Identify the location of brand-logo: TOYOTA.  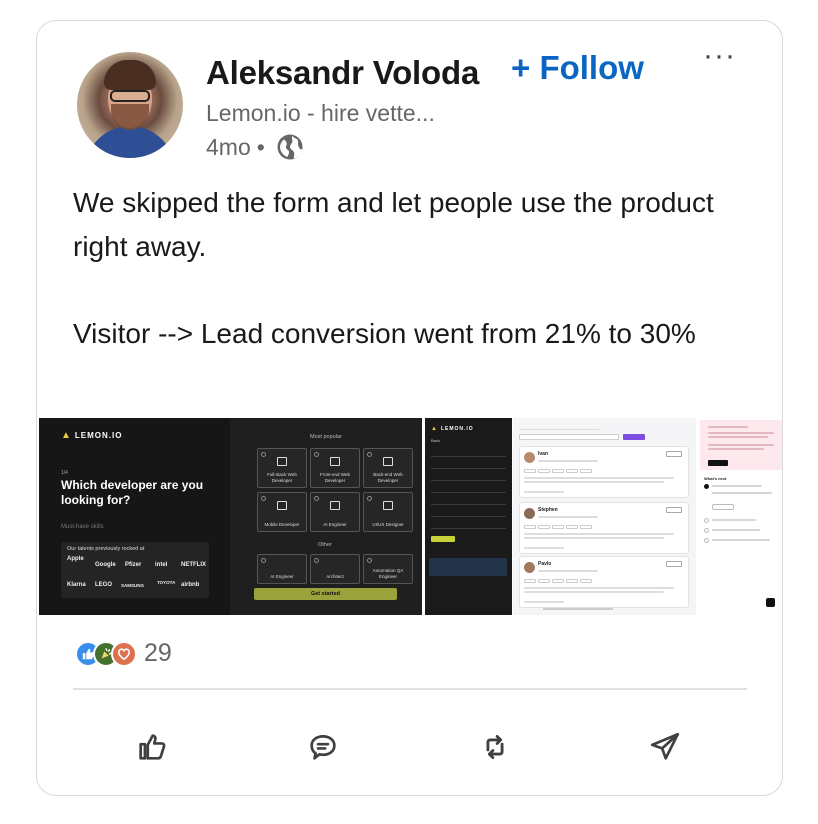
(166, 582).